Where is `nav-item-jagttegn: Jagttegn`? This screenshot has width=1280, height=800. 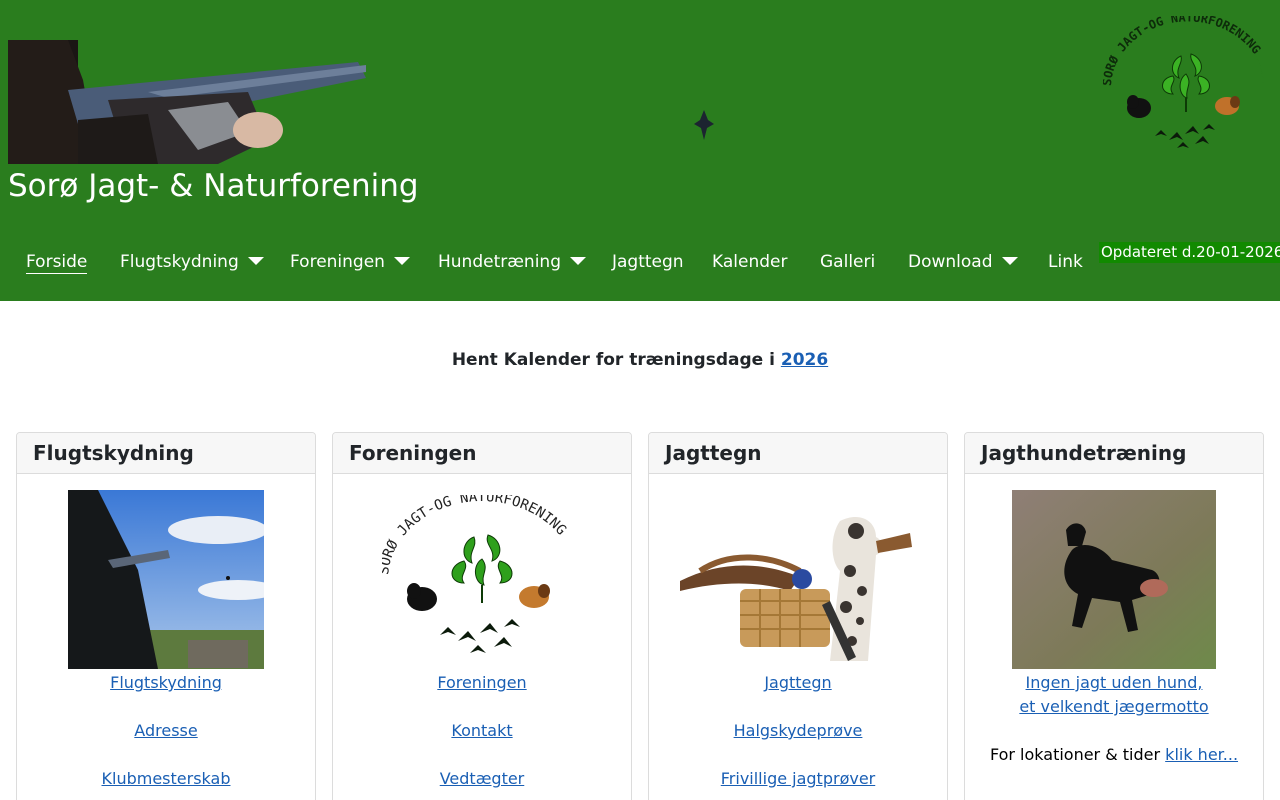 nav-item-jagttegn: Jagttegn is located at coordinates (648, 262).